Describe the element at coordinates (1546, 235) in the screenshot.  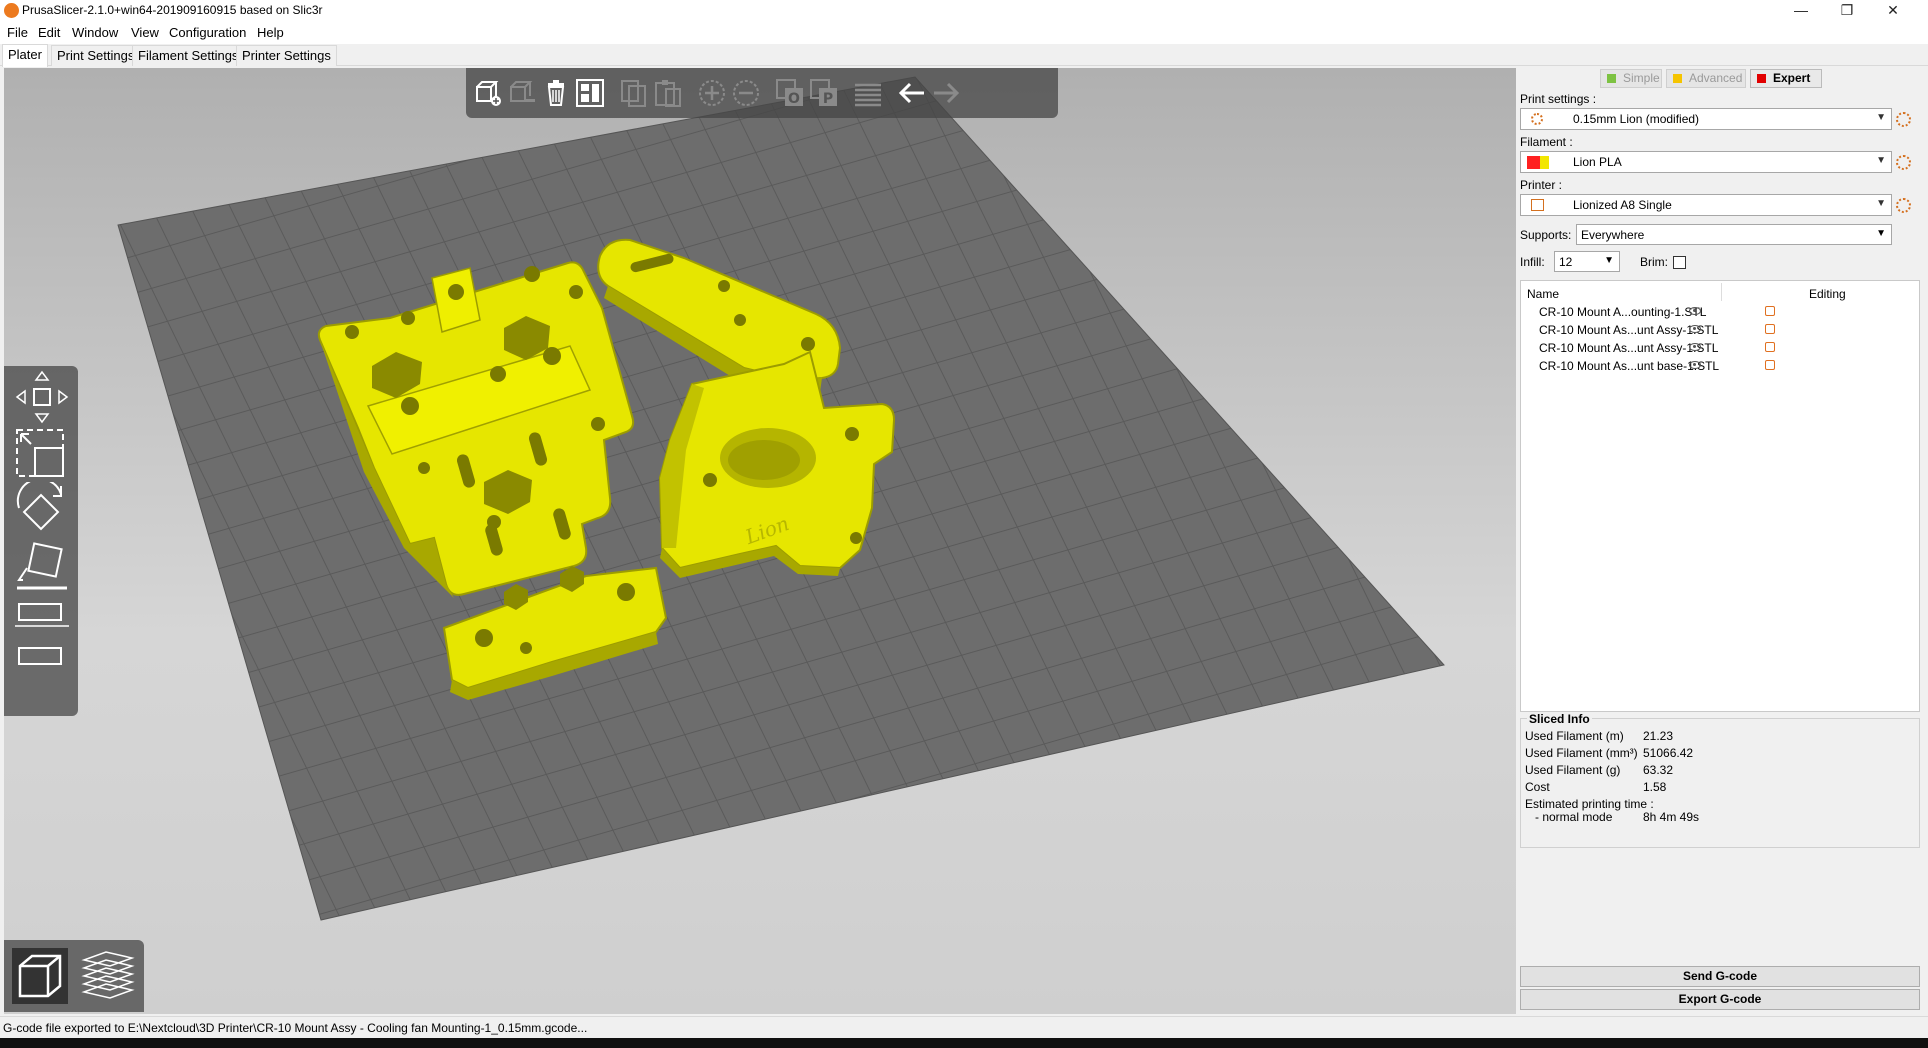
I see `supports-label: Supports:` at that location.